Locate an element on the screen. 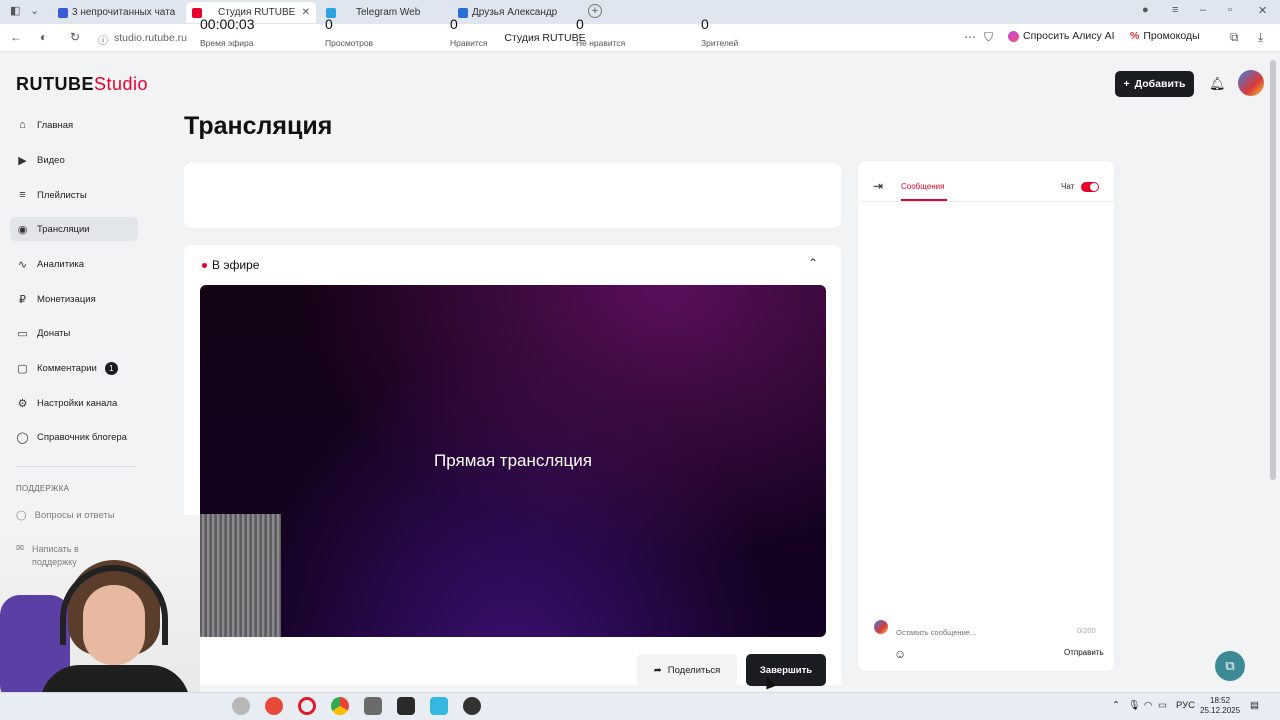  yandex-browser-icon is located at coordinates (274, 706).